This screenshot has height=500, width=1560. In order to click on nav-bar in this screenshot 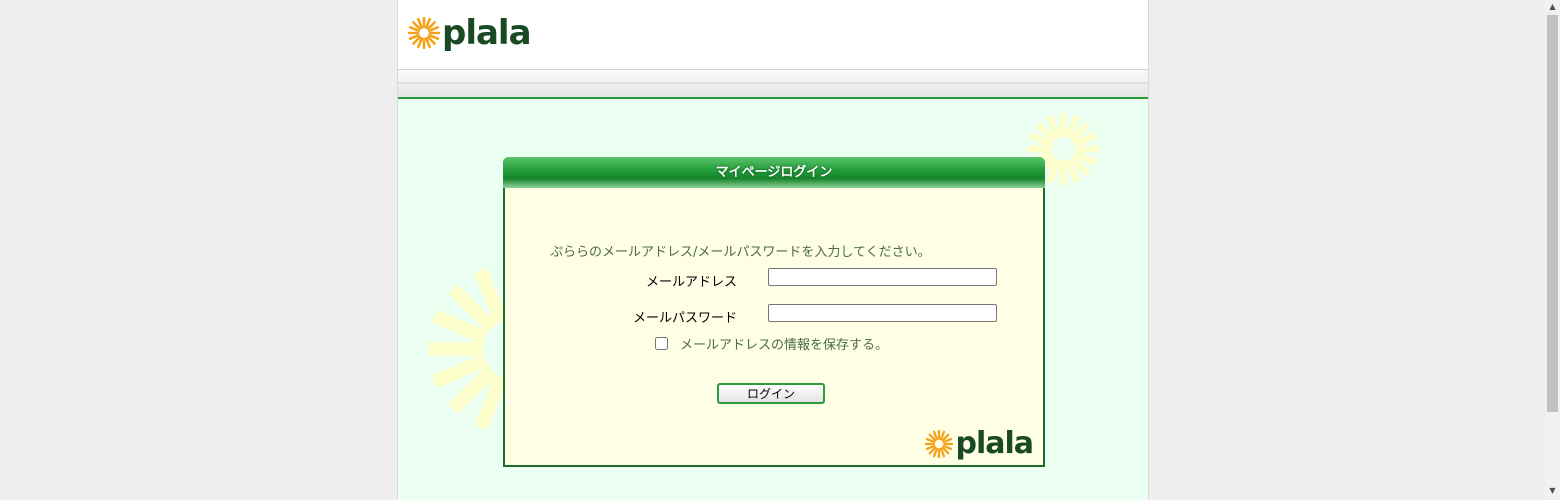, I will do `click(773, 83)`.